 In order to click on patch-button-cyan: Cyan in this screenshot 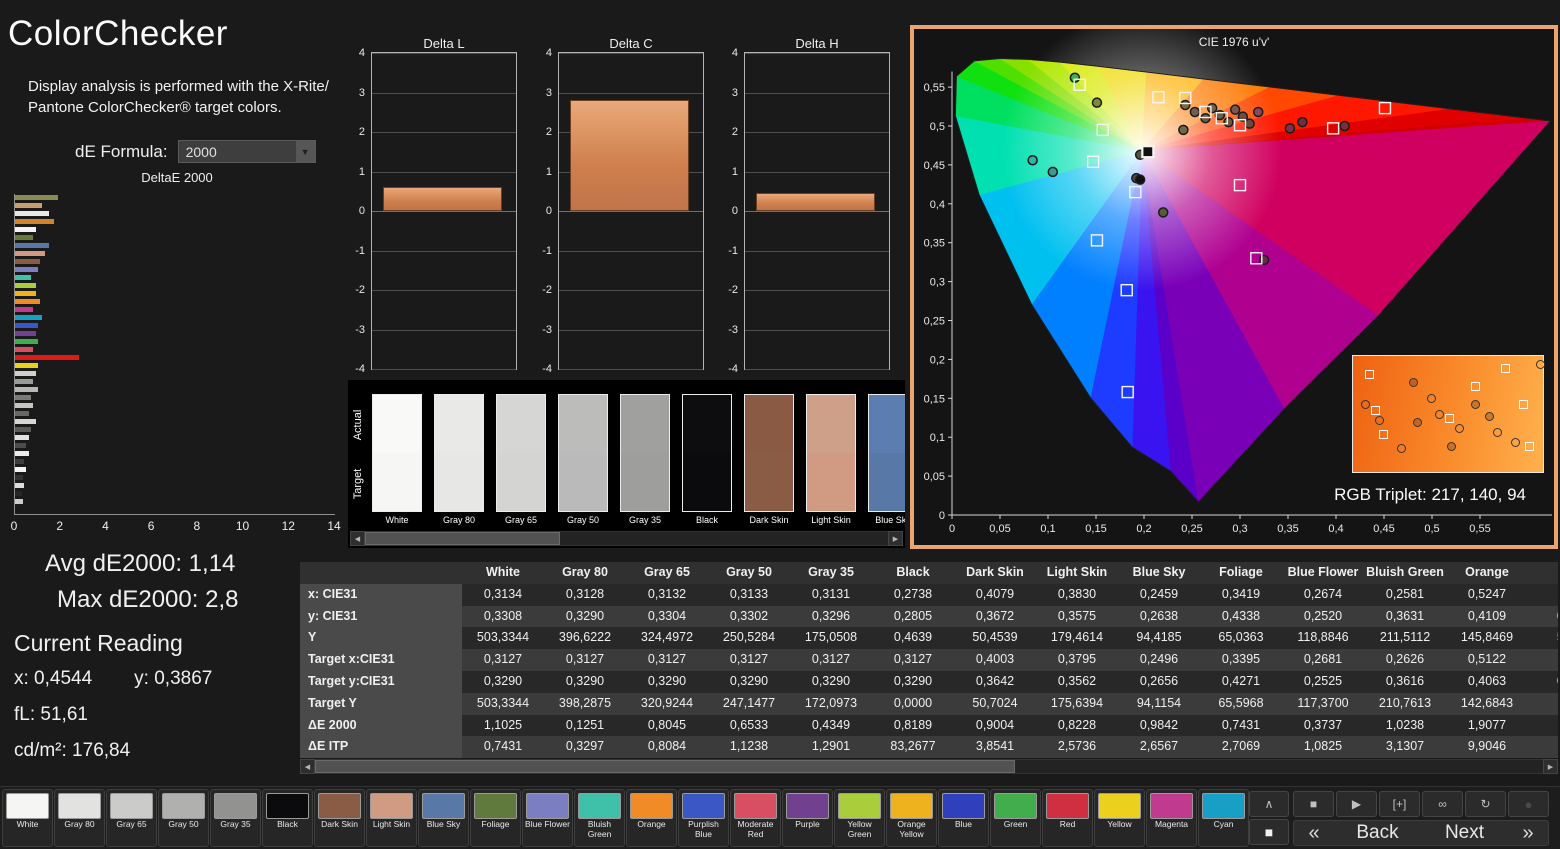, I will do `click(1223, 818)`.